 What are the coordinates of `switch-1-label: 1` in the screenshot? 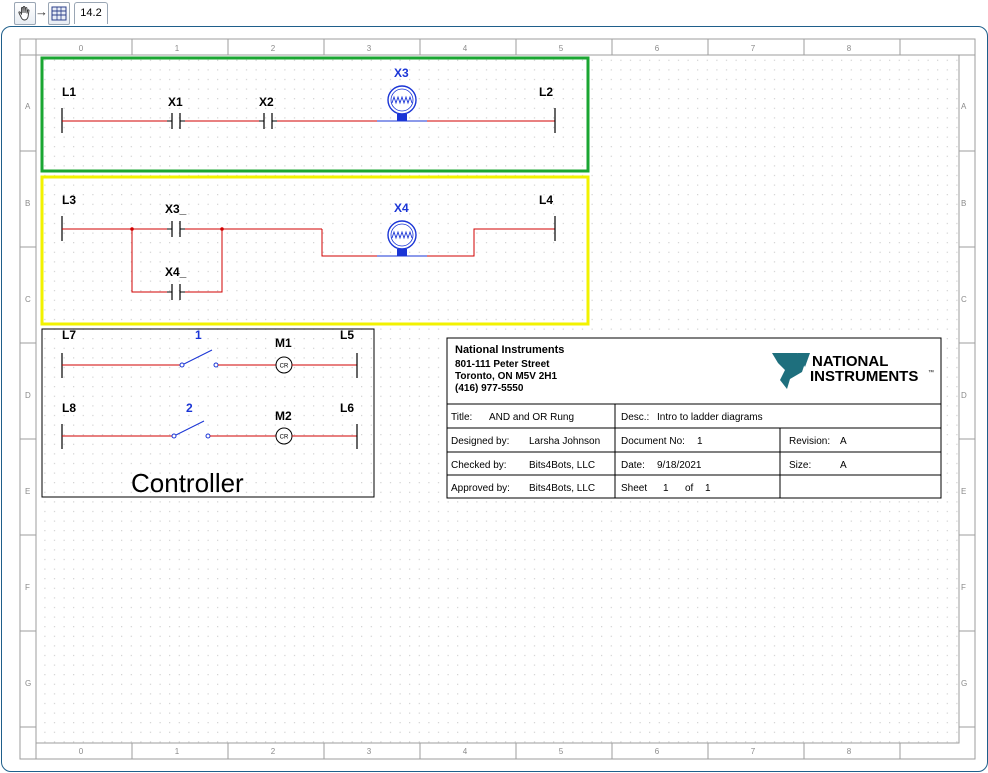 It's located at (198, 335).